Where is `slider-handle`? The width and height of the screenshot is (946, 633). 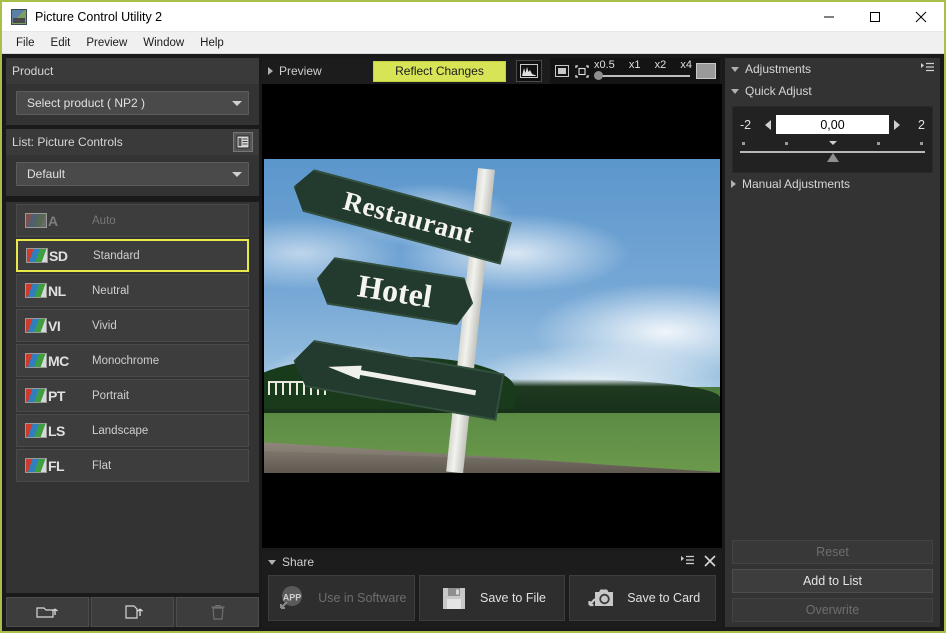 slider-handle is located at coordinates (832, 157).